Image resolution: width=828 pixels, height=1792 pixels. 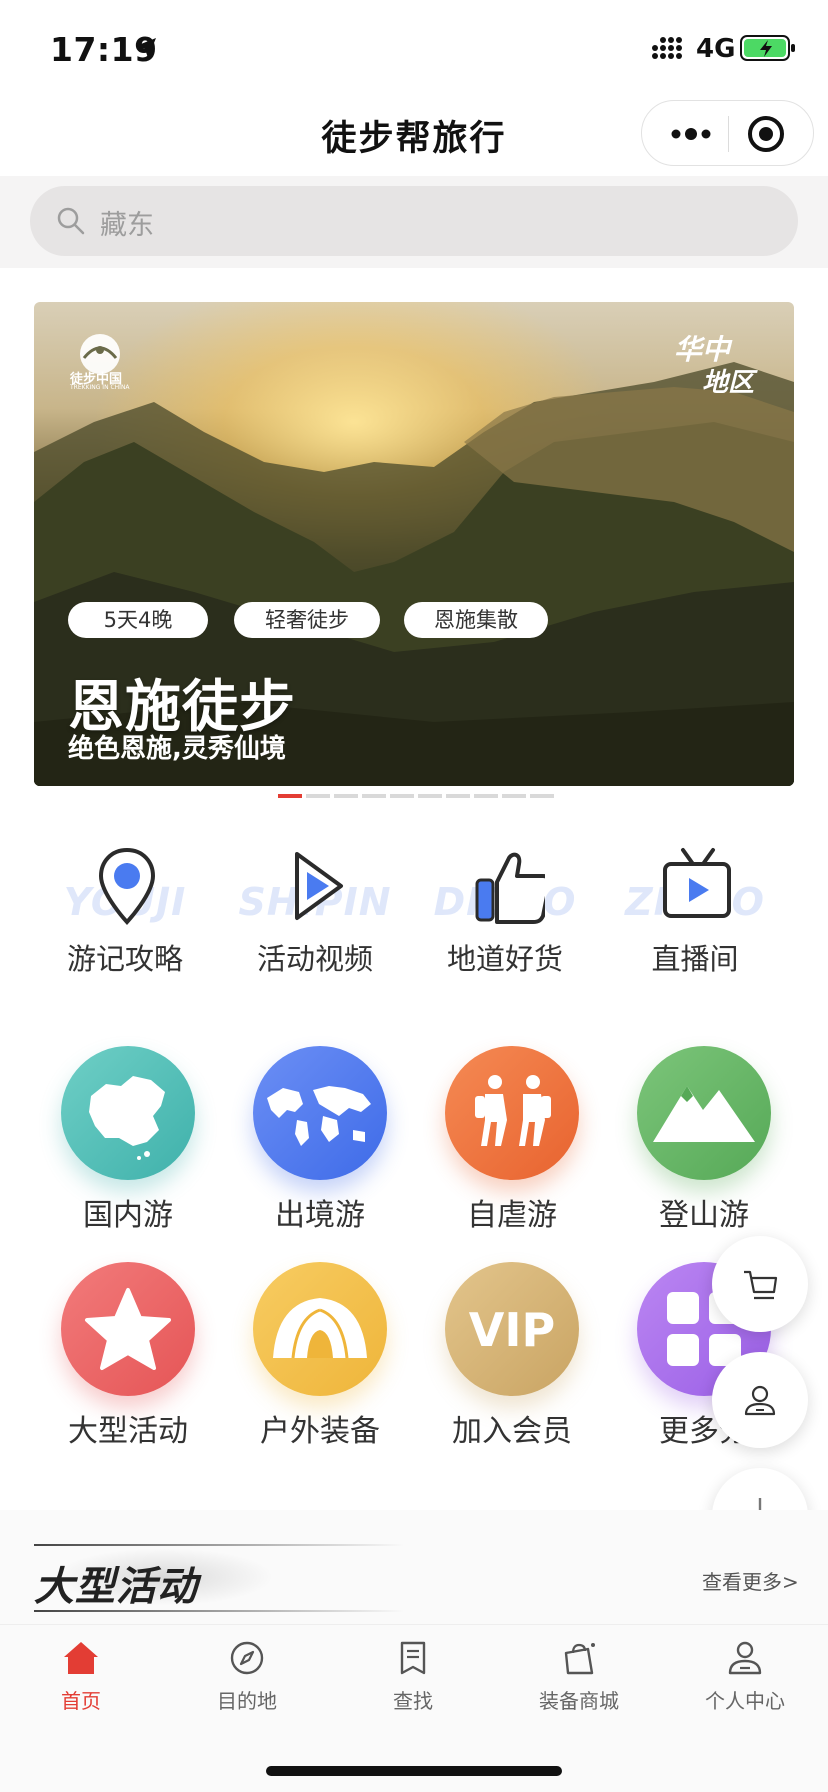 I want to click on banner-pager, so click(x=416, y=797).